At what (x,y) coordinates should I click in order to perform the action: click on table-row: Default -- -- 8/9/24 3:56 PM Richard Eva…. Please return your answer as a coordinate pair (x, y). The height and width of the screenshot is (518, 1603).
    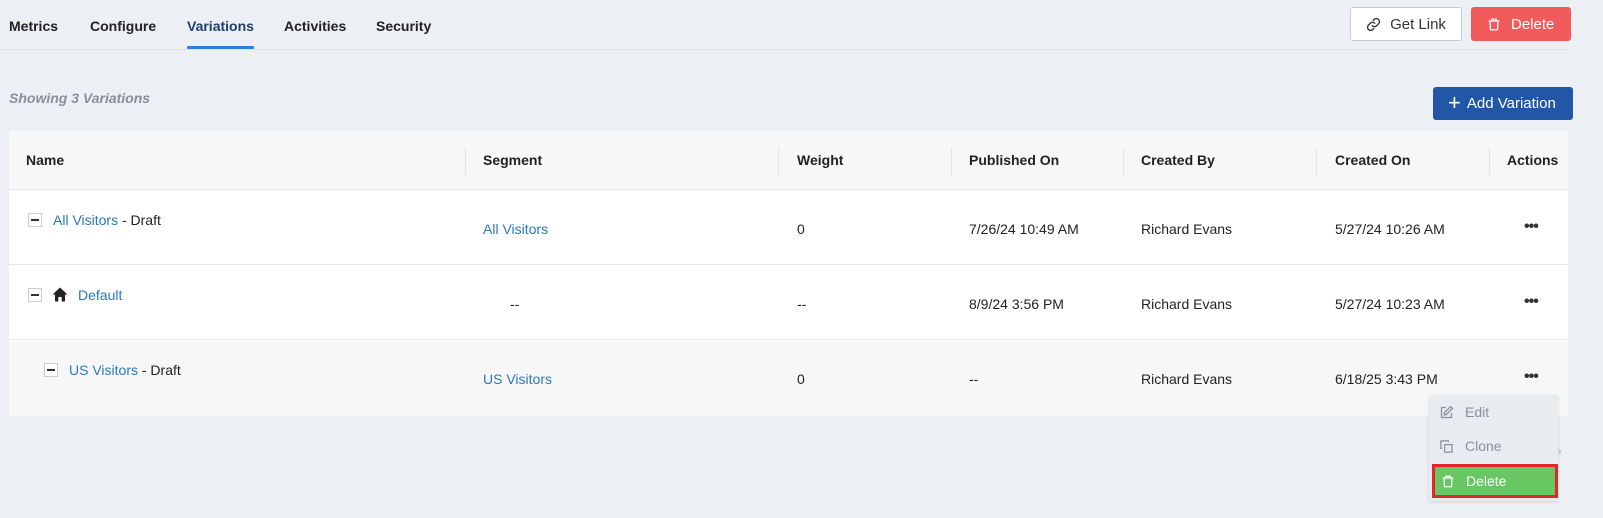
    Looking at the image, I should click on (788, 302).